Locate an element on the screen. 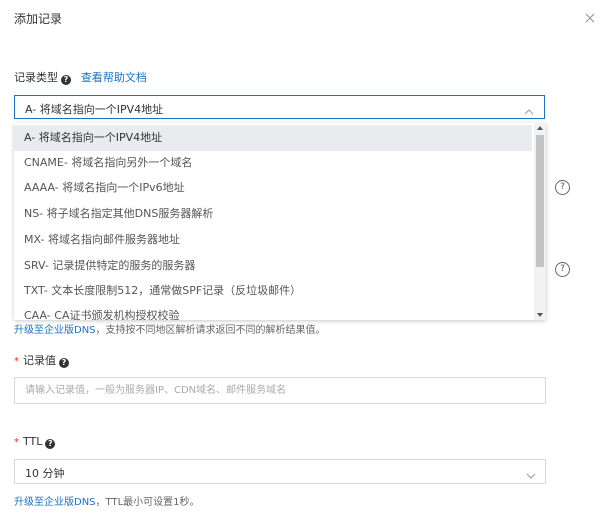 This screenshot has width=600, height=530. dropdown-scrollbar is located at coordinates (540, 221).